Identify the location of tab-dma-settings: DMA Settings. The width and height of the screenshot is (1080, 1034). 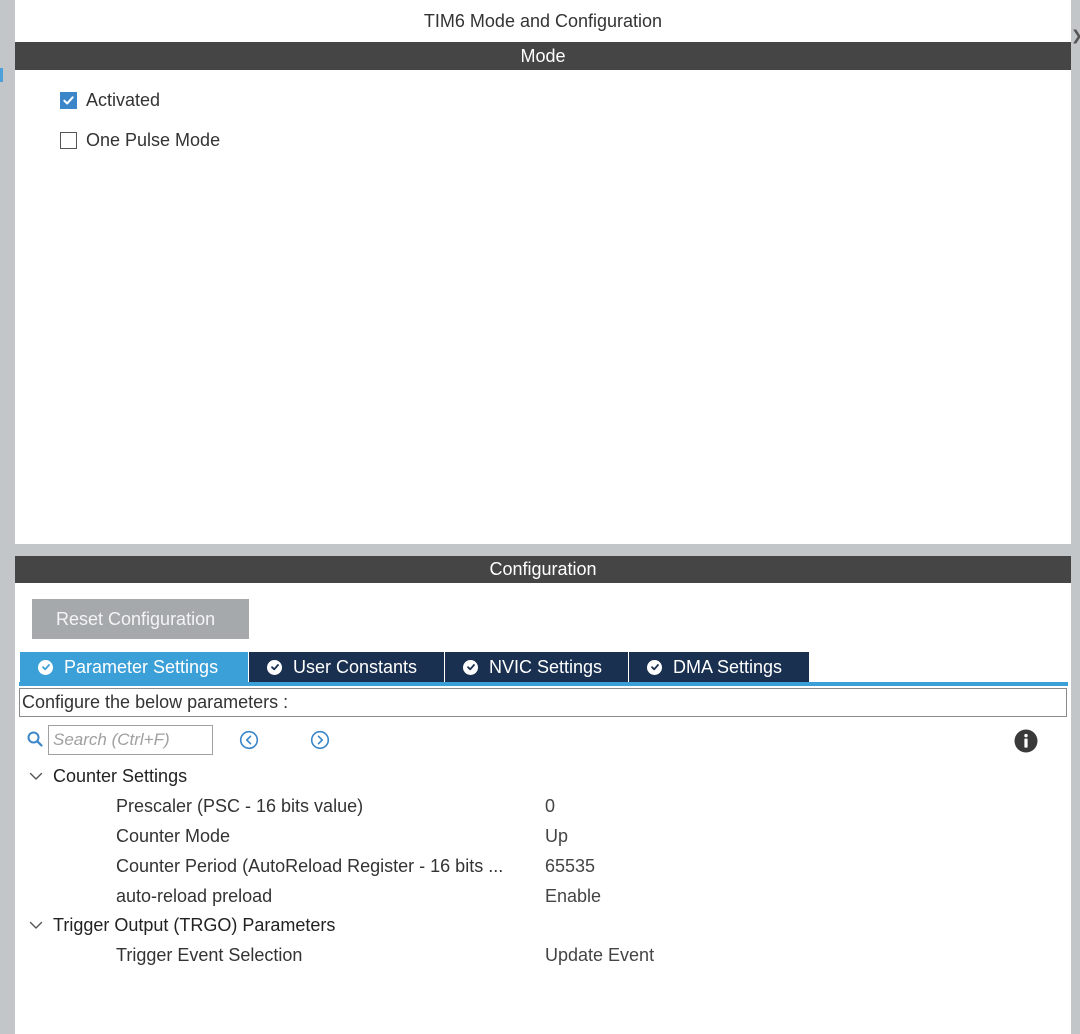
(719, 667).